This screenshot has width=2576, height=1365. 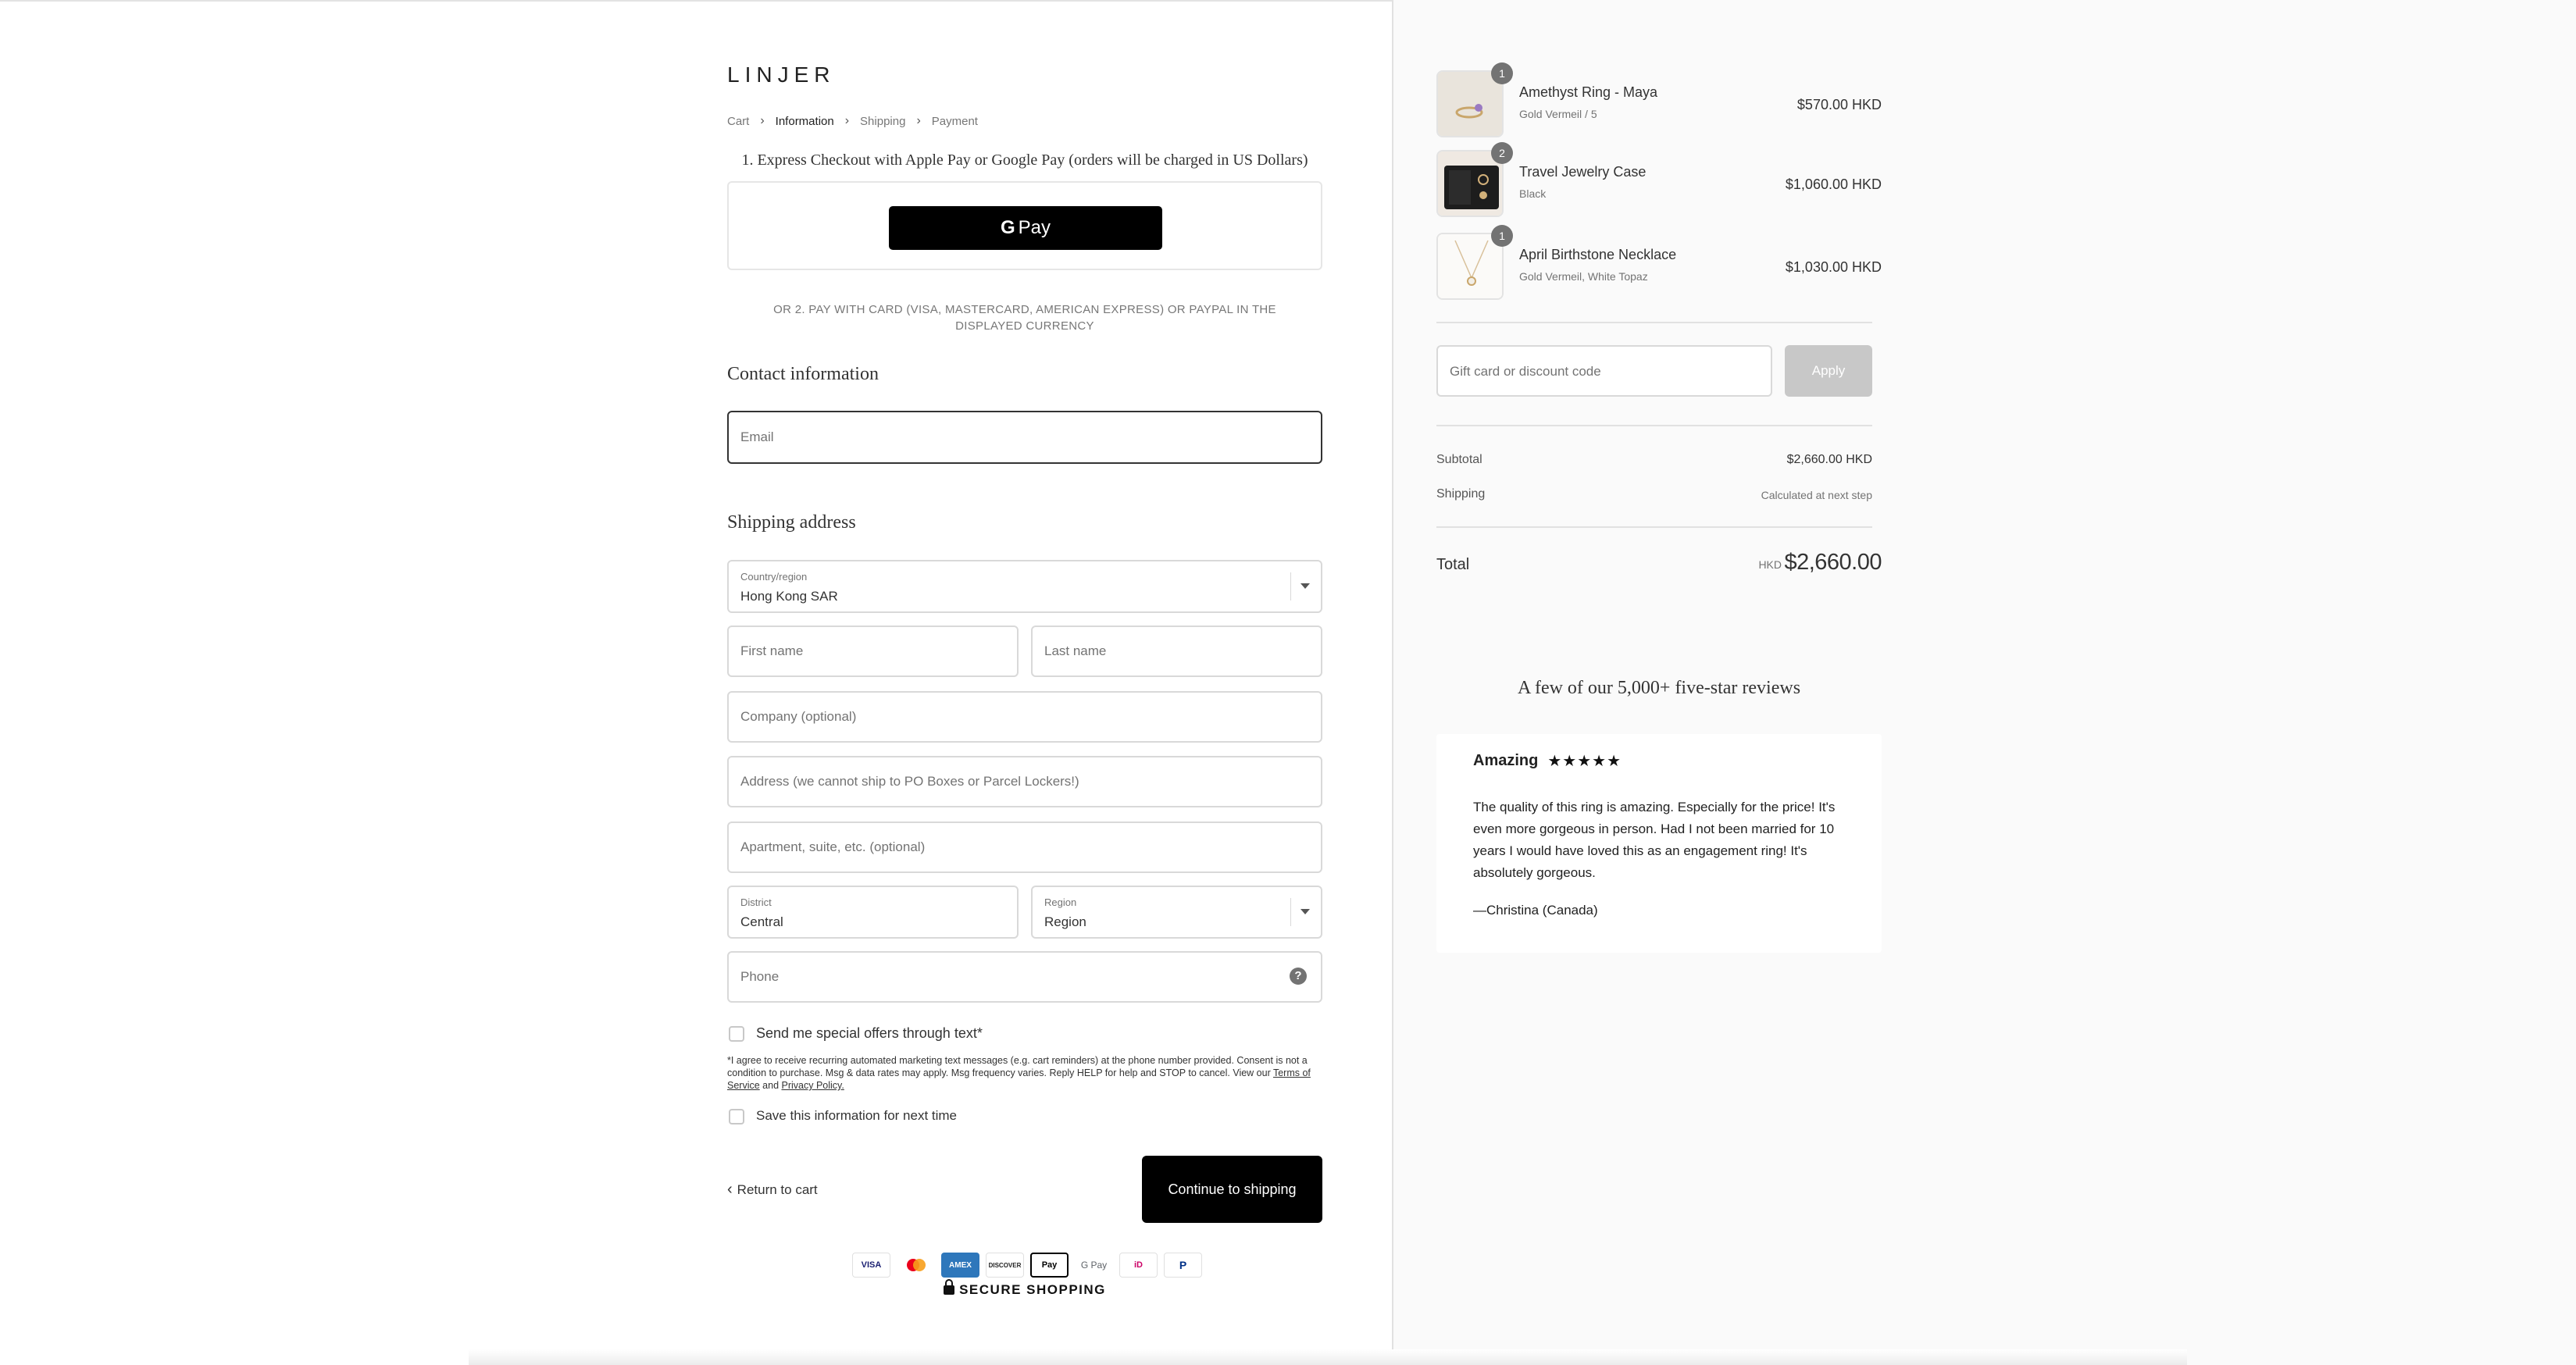 What do you see at coordinates (789, 596) in the screenshot?
I see `country-value: Hong Kong SAR` at bounding box center [789, 596].